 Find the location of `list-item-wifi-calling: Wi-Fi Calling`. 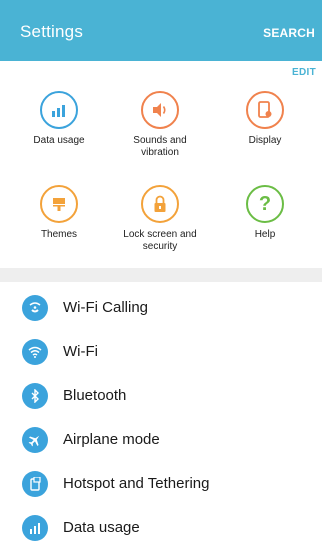

list-item-wifi-calling: Wi-Fi Calling is located at coordinates (161, 304).